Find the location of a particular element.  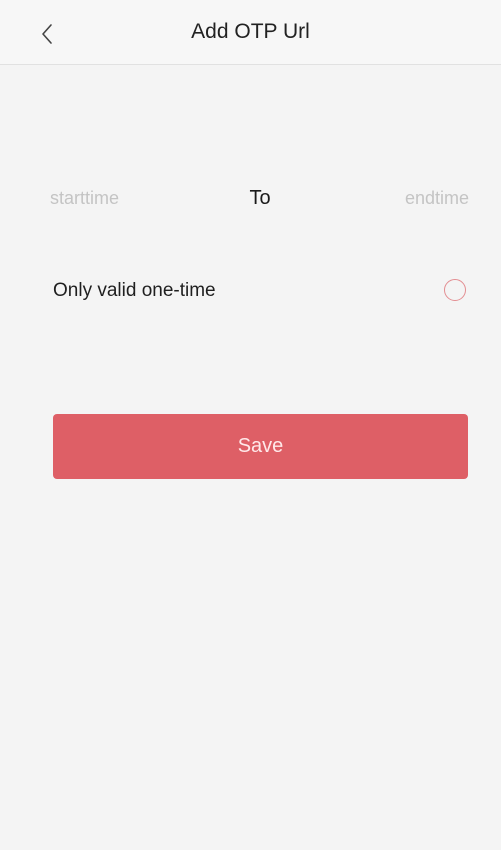

one-time-radio is located at coordinates (455, 290).